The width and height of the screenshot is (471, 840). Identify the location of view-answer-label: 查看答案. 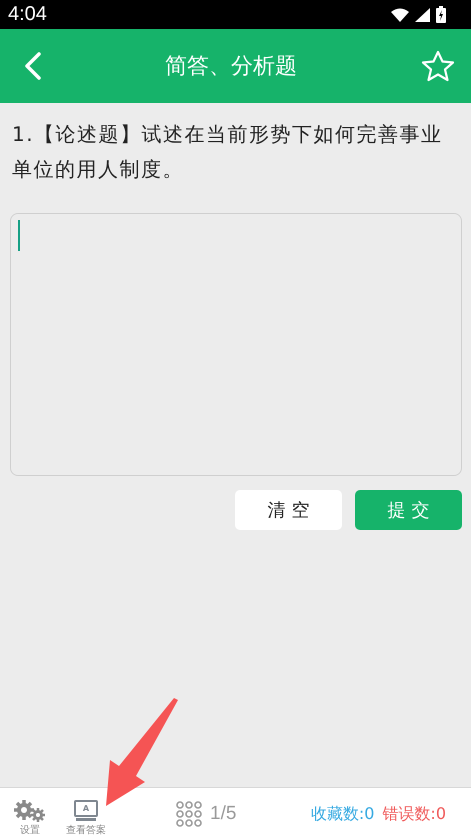
(86, 829).